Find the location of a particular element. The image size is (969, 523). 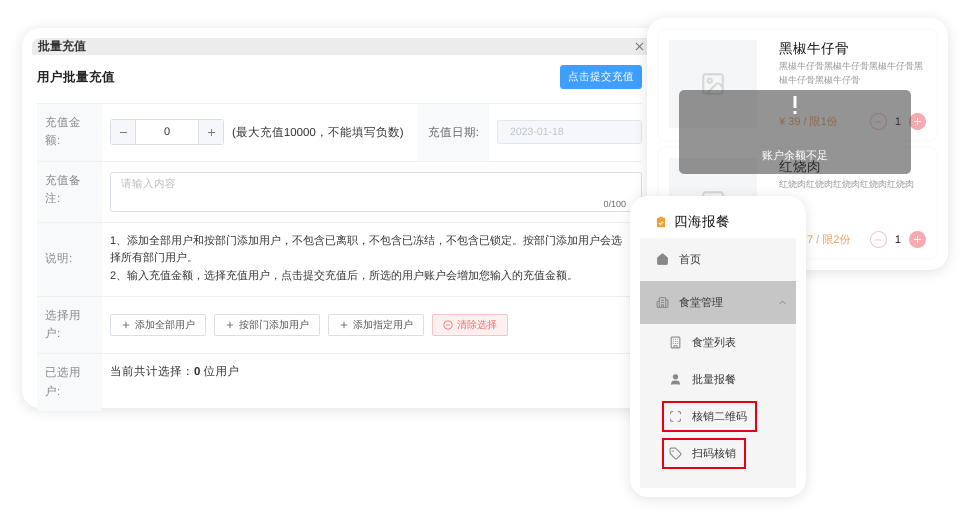

clipboard-icon is located at coordinates (661, 222).